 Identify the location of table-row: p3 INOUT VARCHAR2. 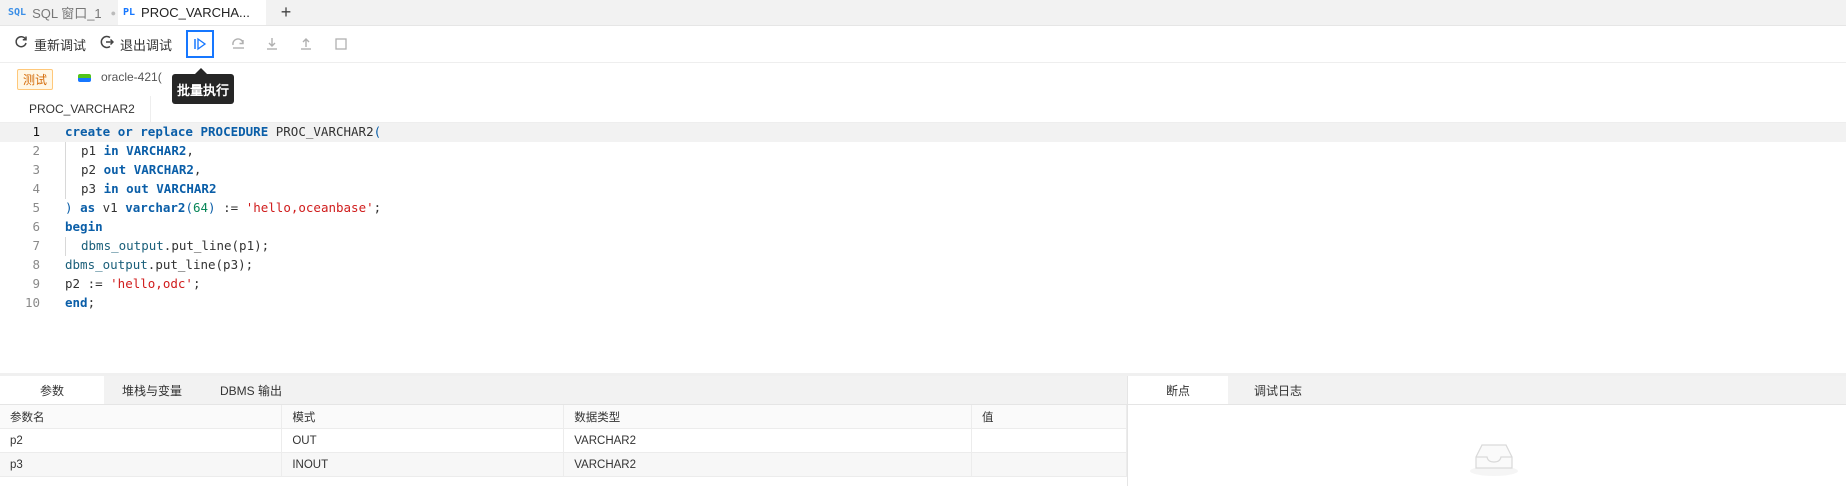
(563, 464).